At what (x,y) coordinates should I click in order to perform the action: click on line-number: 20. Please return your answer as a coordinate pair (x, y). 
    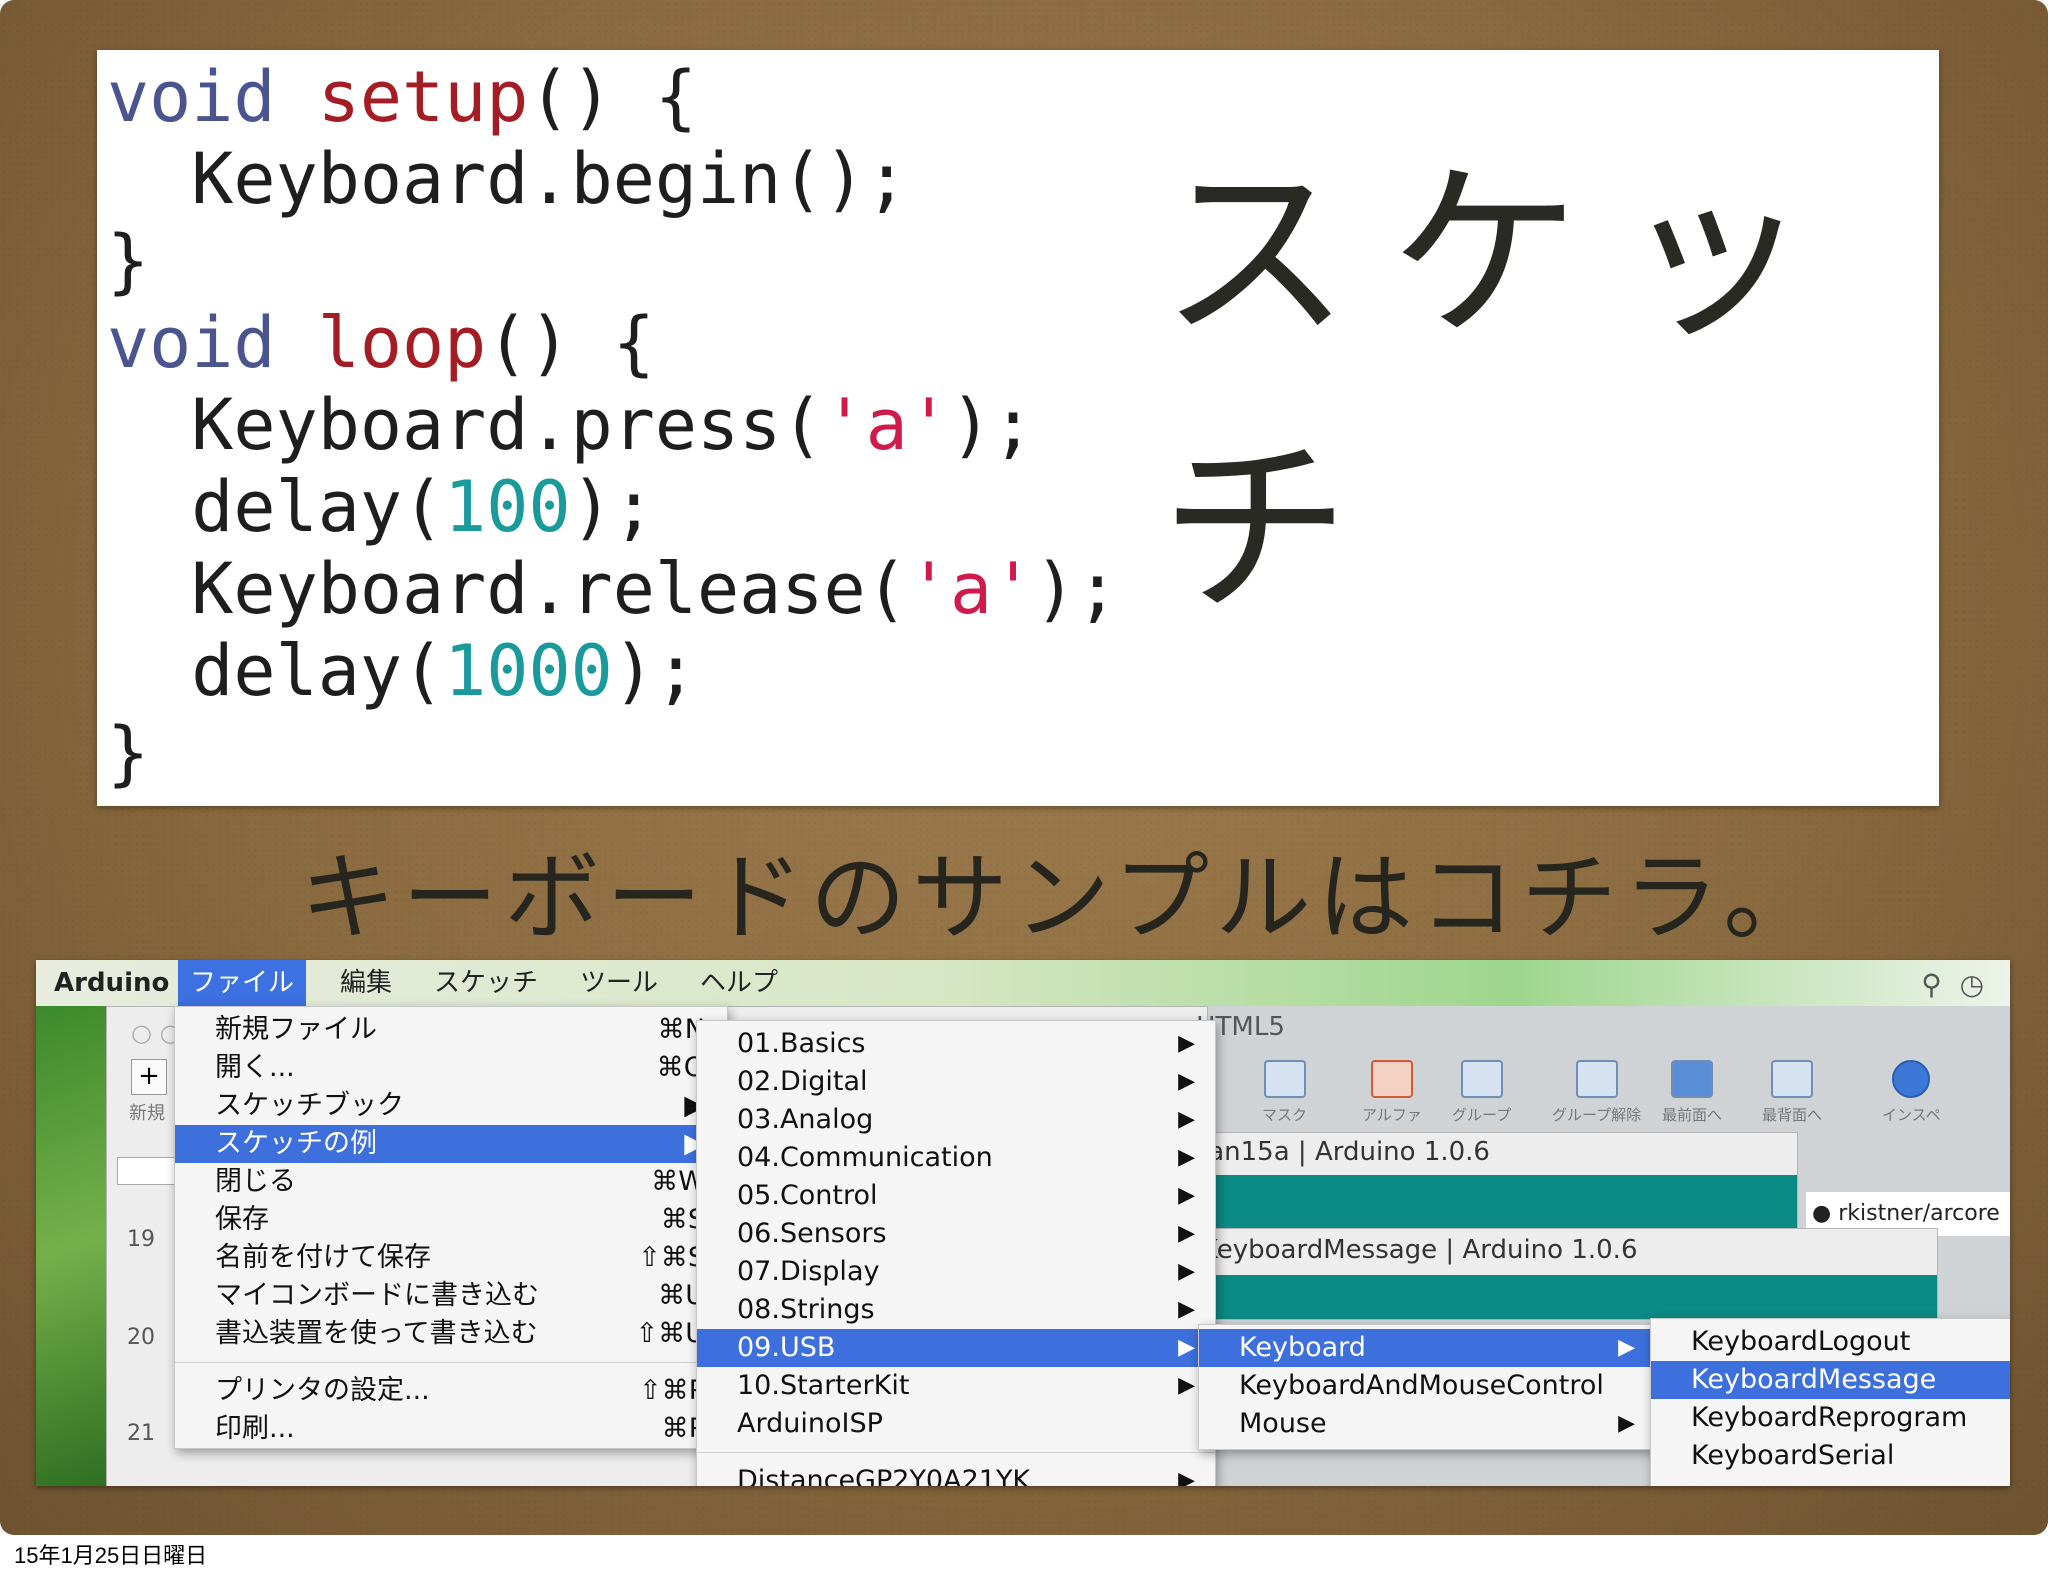
    Looking at the image, I should click on (141, 1337).